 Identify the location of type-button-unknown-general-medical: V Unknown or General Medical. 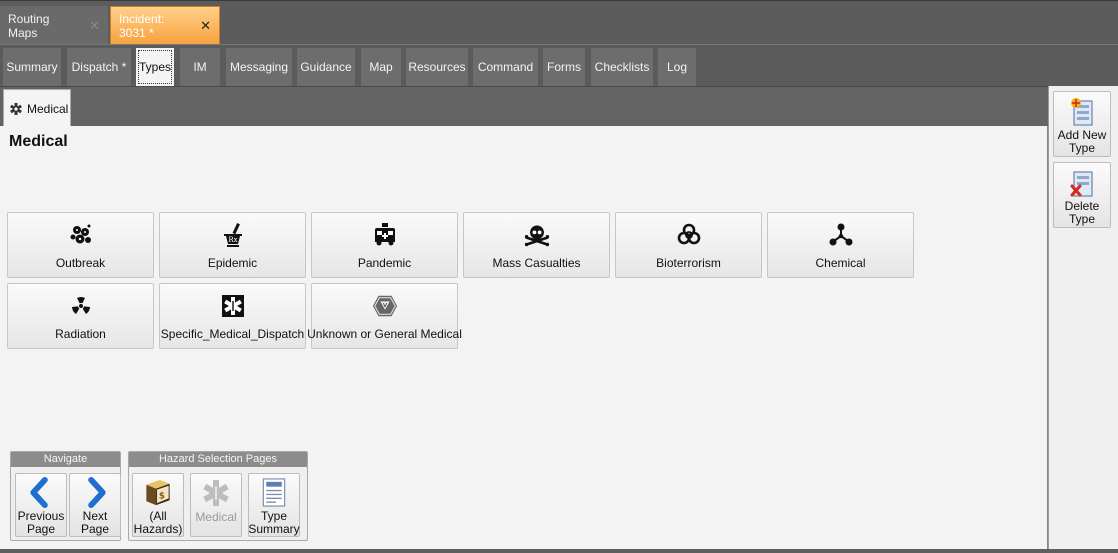
(384, 316).